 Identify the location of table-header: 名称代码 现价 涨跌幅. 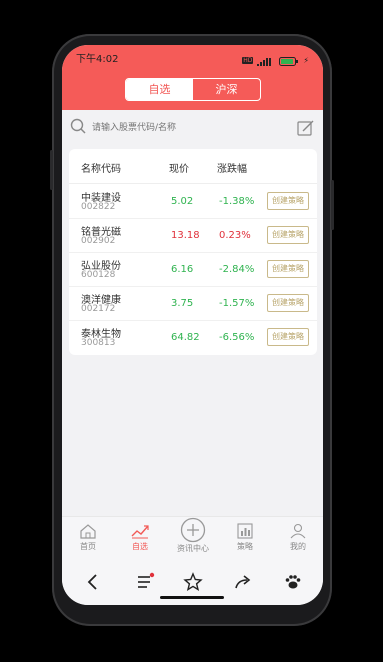
(193, 166).